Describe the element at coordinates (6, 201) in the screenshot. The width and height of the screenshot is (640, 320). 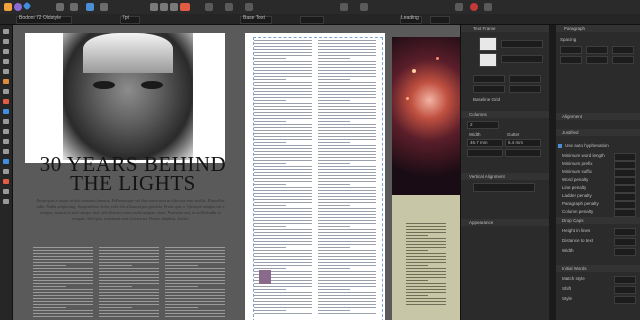
I see `zoom-tool-icon` at that location.